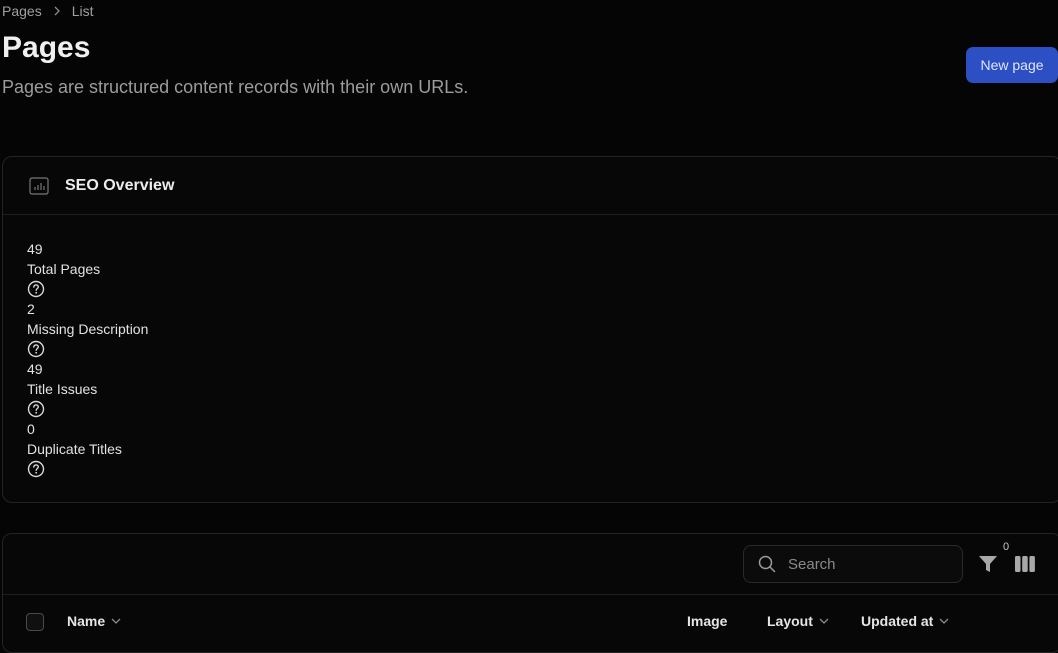 This screenshot has height=653, width=1058. What do you see at coordinates (31, 309) in the screenshot?
I see `stat-value: 2` at bounding box center [31, 309].